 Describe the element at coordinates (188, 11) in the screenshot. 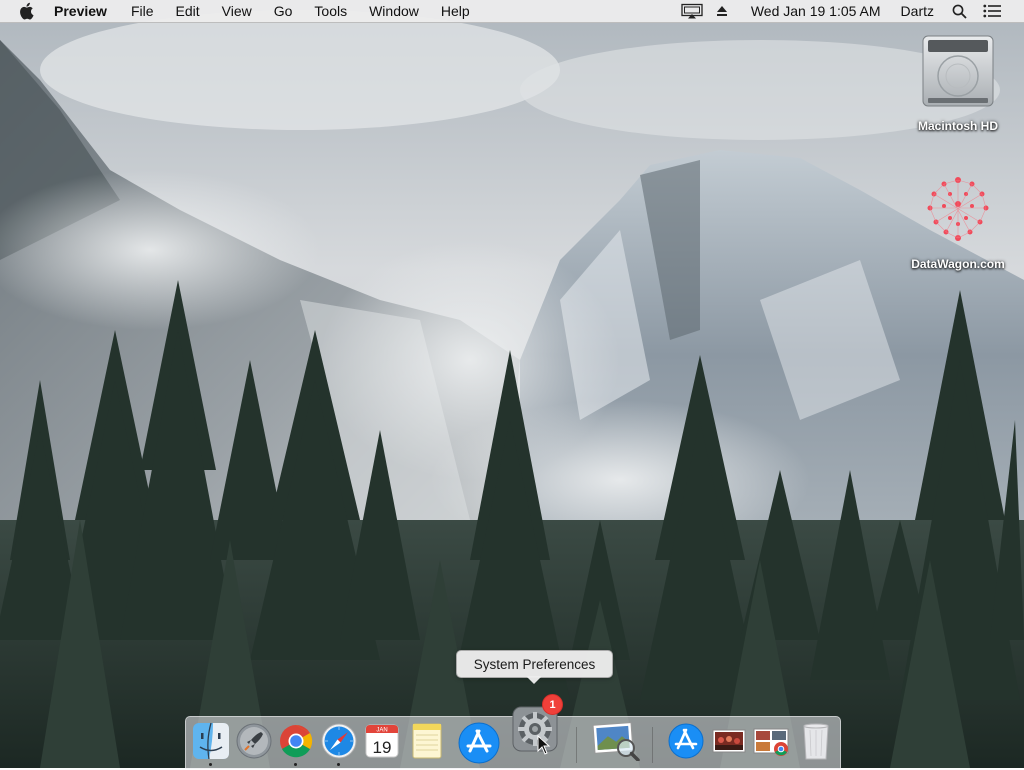

I see `menu-edit: Edit` at that location.